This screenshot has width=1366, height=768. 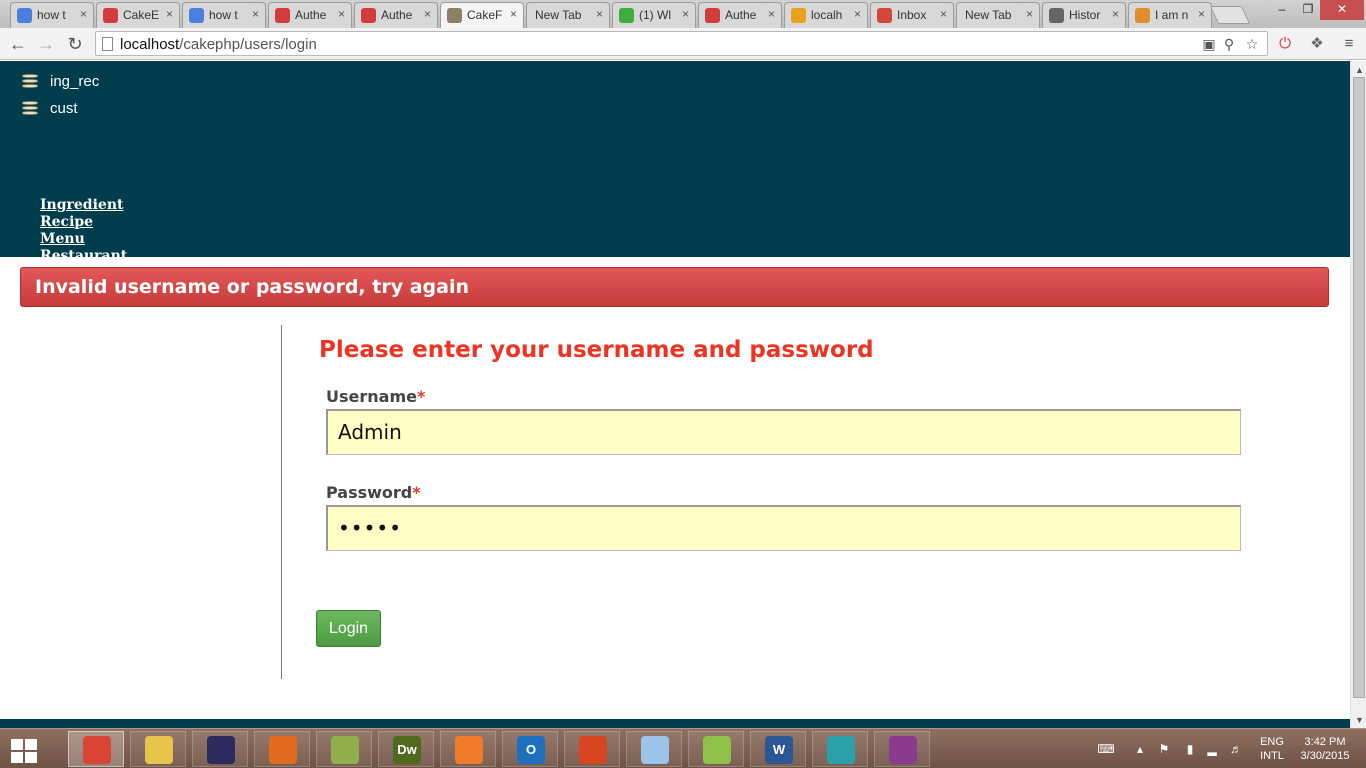 What do you see at coordinates (1056, 15) in the screenshot?
I see `history-icon` at bounding box center [1056, 15].